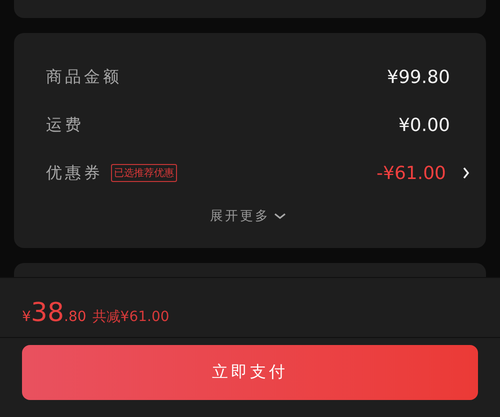  I want to click on total-decimal: .80, so click(75, 317).